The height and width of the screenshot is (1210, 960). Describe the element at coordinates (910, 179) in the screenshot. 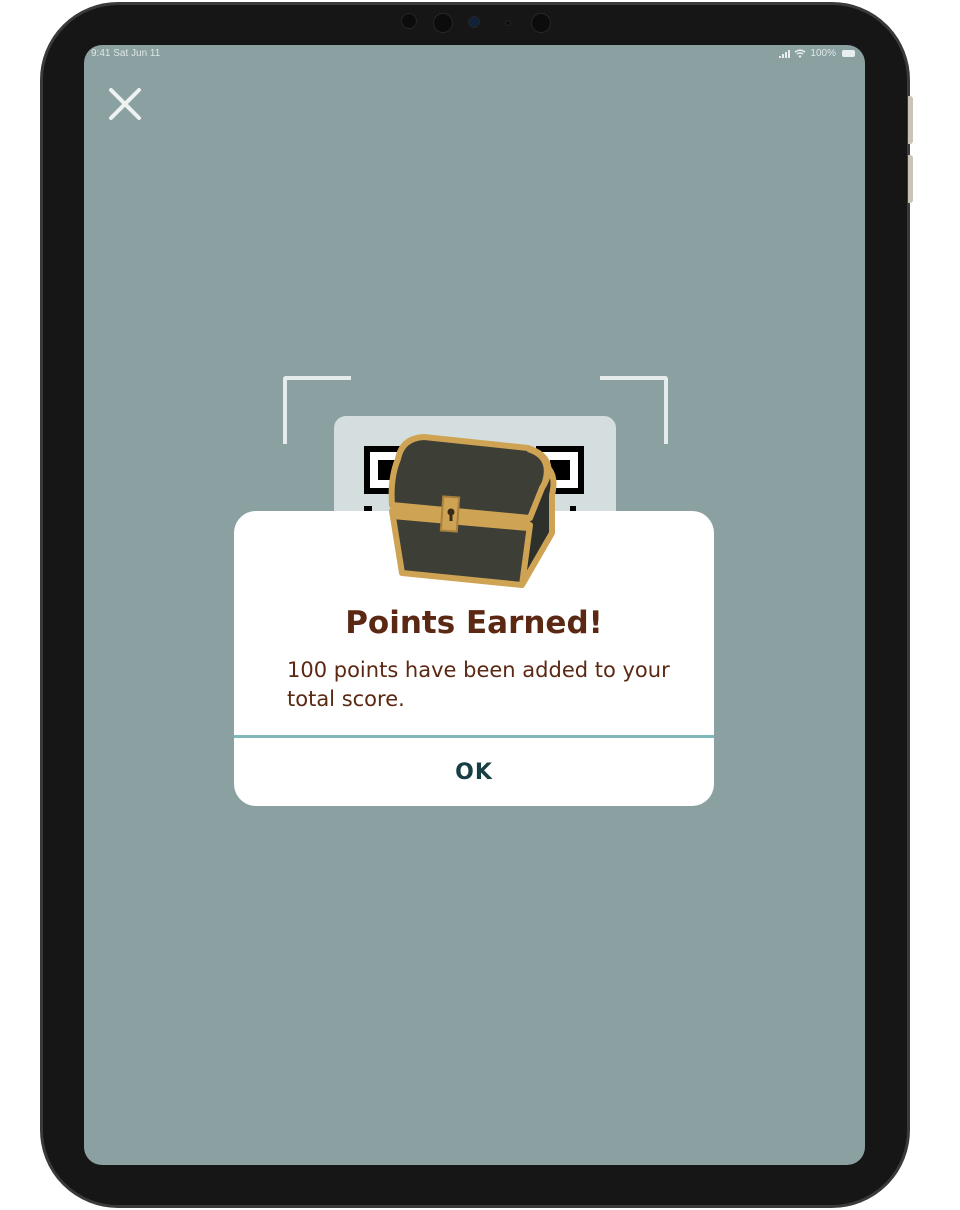

I see `volume-down-button` at that location.